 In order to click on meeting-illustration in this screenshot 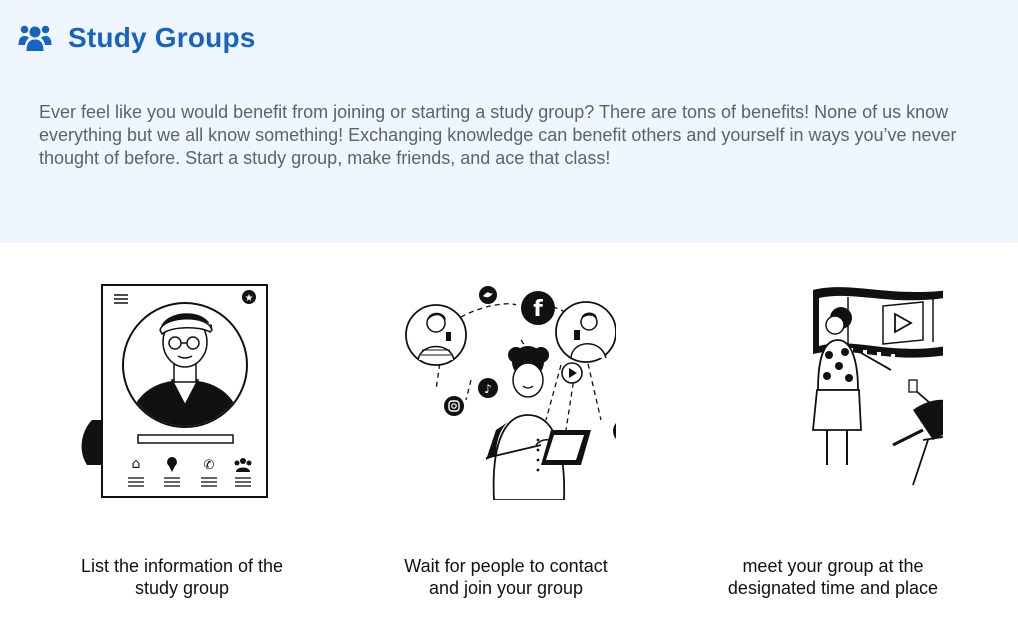, I will do `click(877, 386)`.